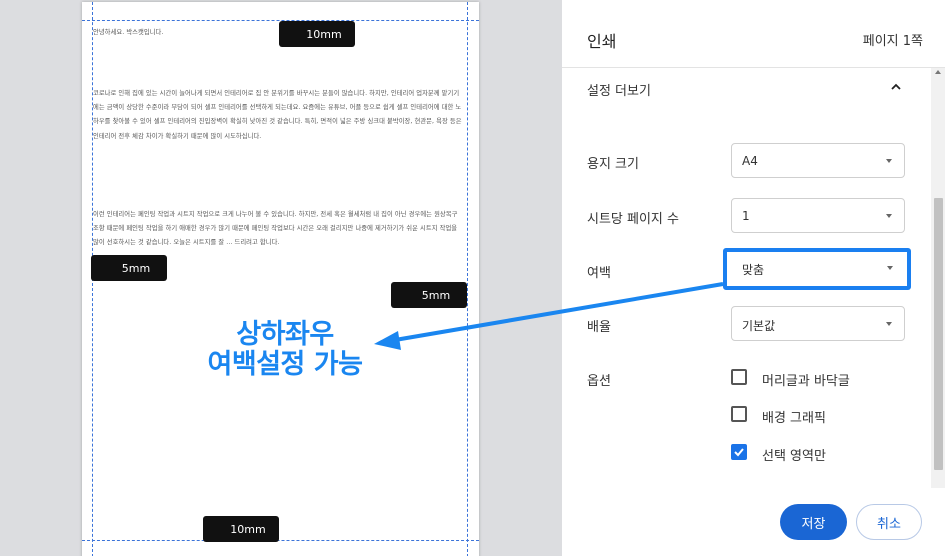 This screenshot has height=556, width=945. Describe the element at coordinates (467, 279) in the screenshot. I see `right-margin-guide` at that location.